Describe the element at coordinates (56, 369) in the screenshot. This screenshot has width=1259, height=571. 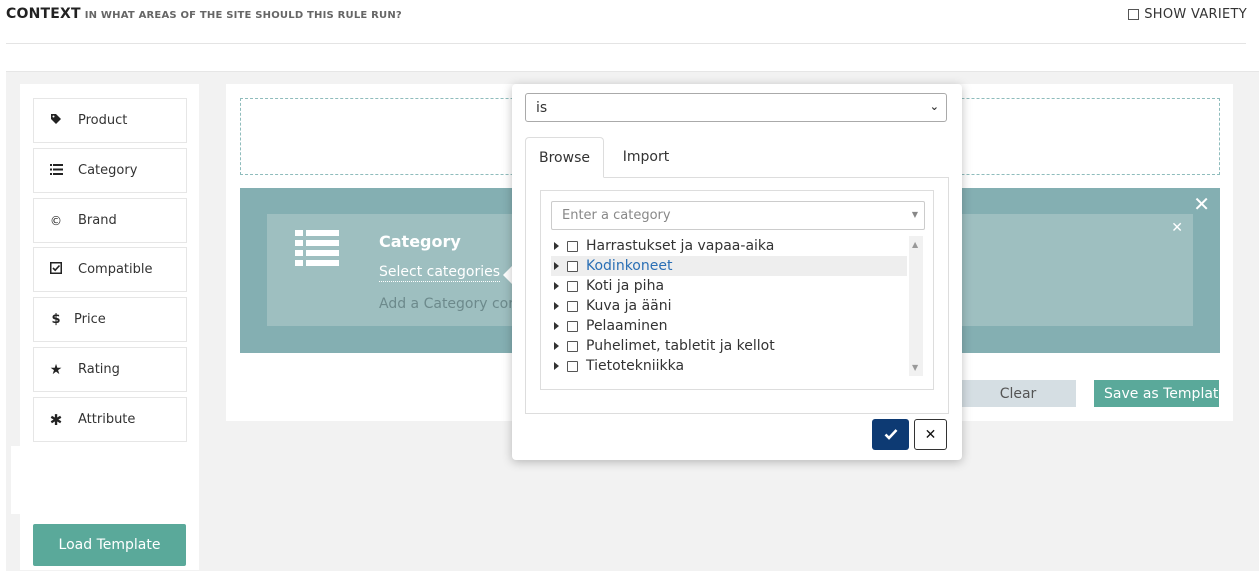
I see `star-icon: ★` at that location.